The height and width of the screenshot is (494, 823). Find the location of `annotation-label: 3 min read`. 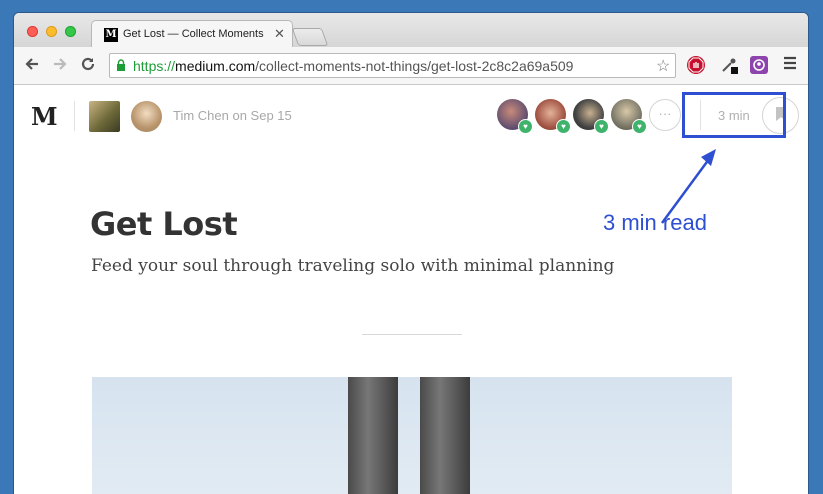

annotation-label: 3 min read is located at coordinates (655, 222).